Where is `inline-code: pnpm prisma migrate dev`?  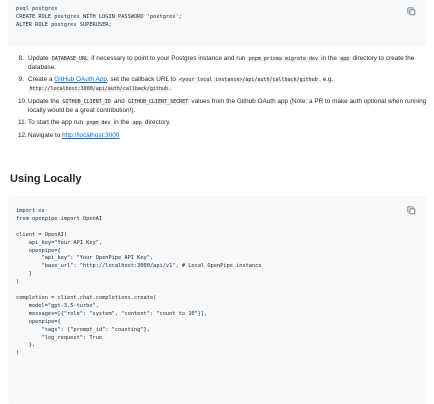 inline-code: pnpm prisma migrate dev is located at coordinates (283, 59).